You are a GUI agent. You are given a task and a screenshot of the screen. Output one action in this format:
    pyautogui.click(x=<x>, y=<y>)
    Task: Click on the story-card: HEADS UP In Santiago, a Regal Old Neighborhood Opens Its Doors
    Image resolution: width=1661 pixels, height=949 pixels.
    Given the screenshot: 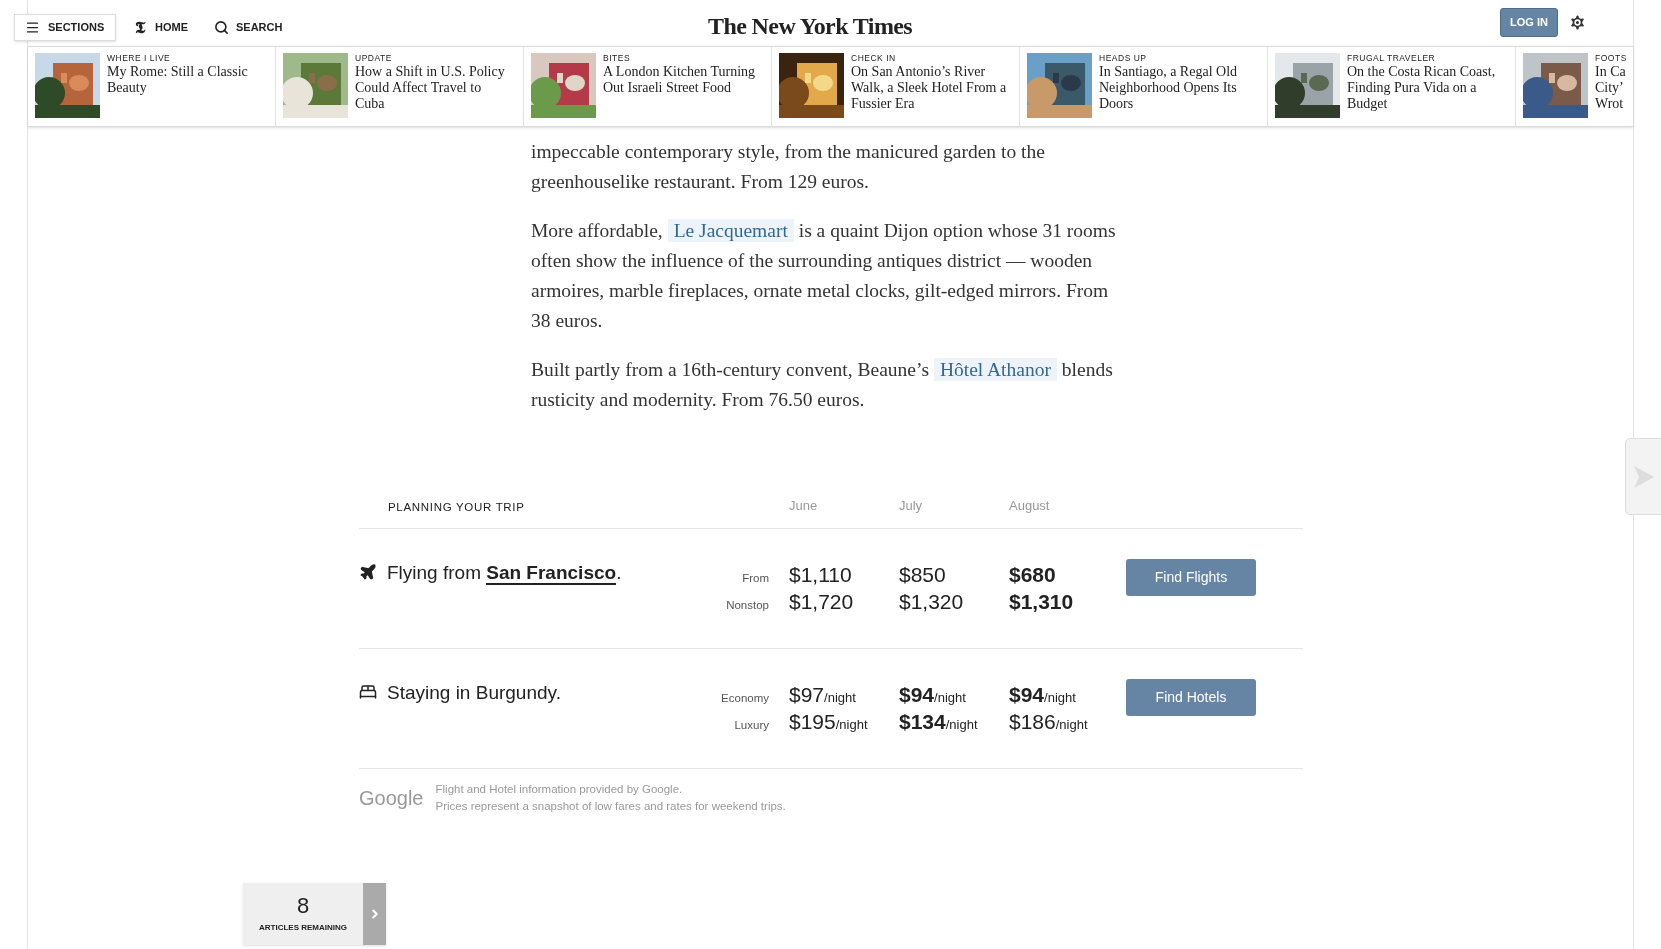 What is the action you would take?
    pyautogui.click(x=1144, y=86)
    